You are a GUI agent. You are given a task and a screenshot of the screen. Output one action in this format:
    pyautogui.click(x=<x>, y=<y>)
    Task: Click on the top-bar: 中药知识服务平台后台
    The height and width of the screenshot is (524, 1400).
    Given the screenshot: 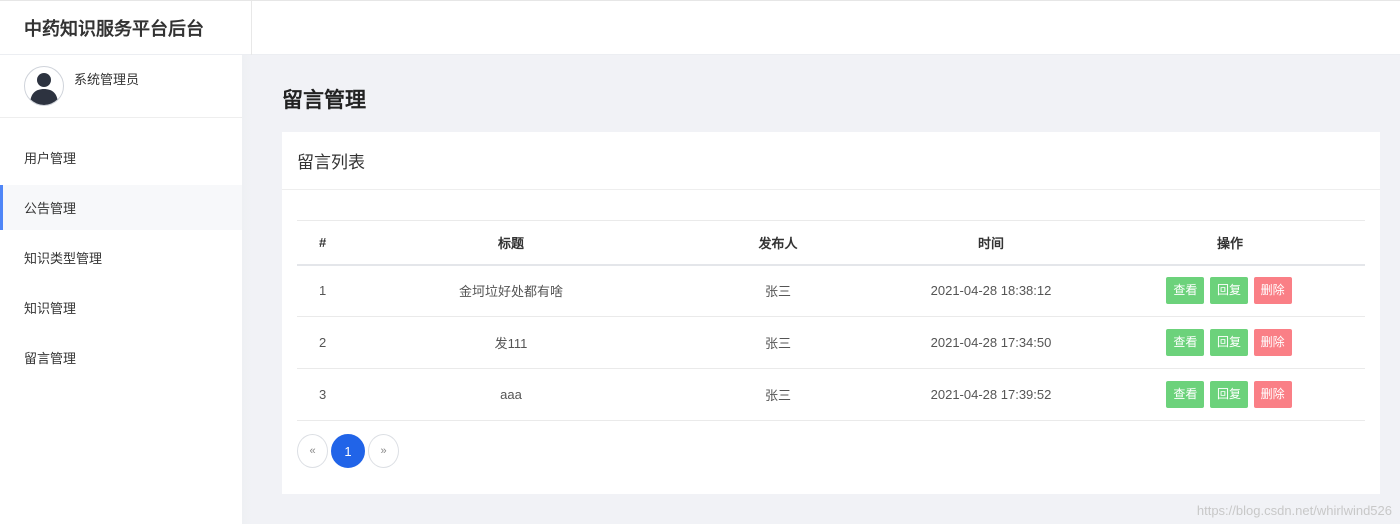 What is the action you would take?
    pyautogui.click(x=700, y=27)
    